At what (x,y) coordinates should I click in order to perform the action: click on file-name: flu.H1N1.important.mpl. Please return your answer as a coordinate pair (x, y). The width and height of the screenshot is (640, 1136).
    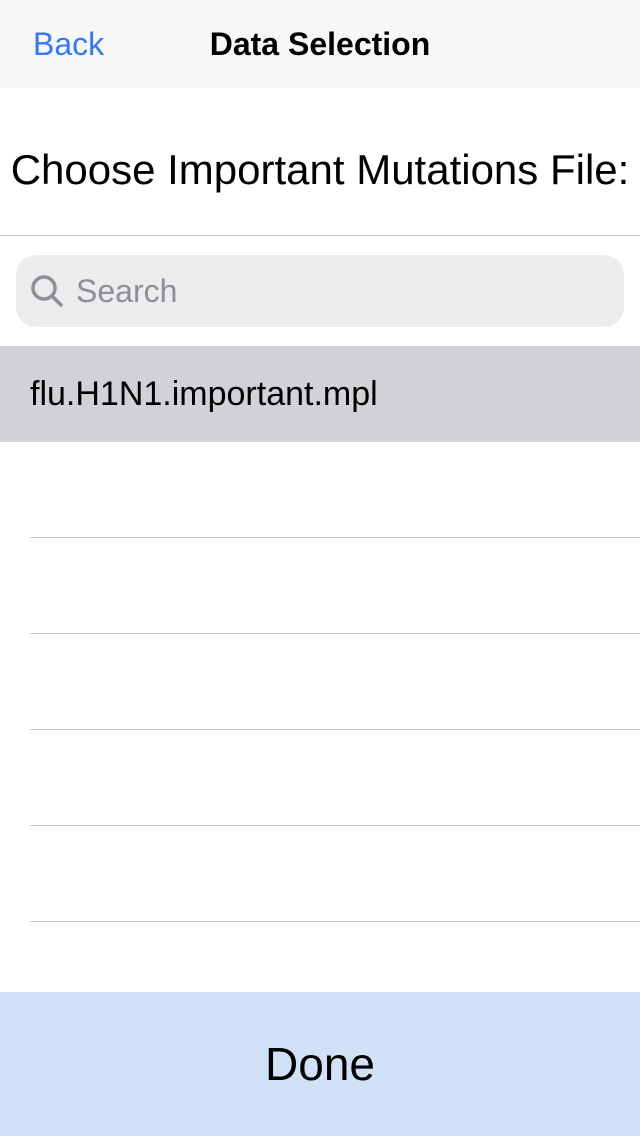
    Looking at the image, I should click on (204, 394).